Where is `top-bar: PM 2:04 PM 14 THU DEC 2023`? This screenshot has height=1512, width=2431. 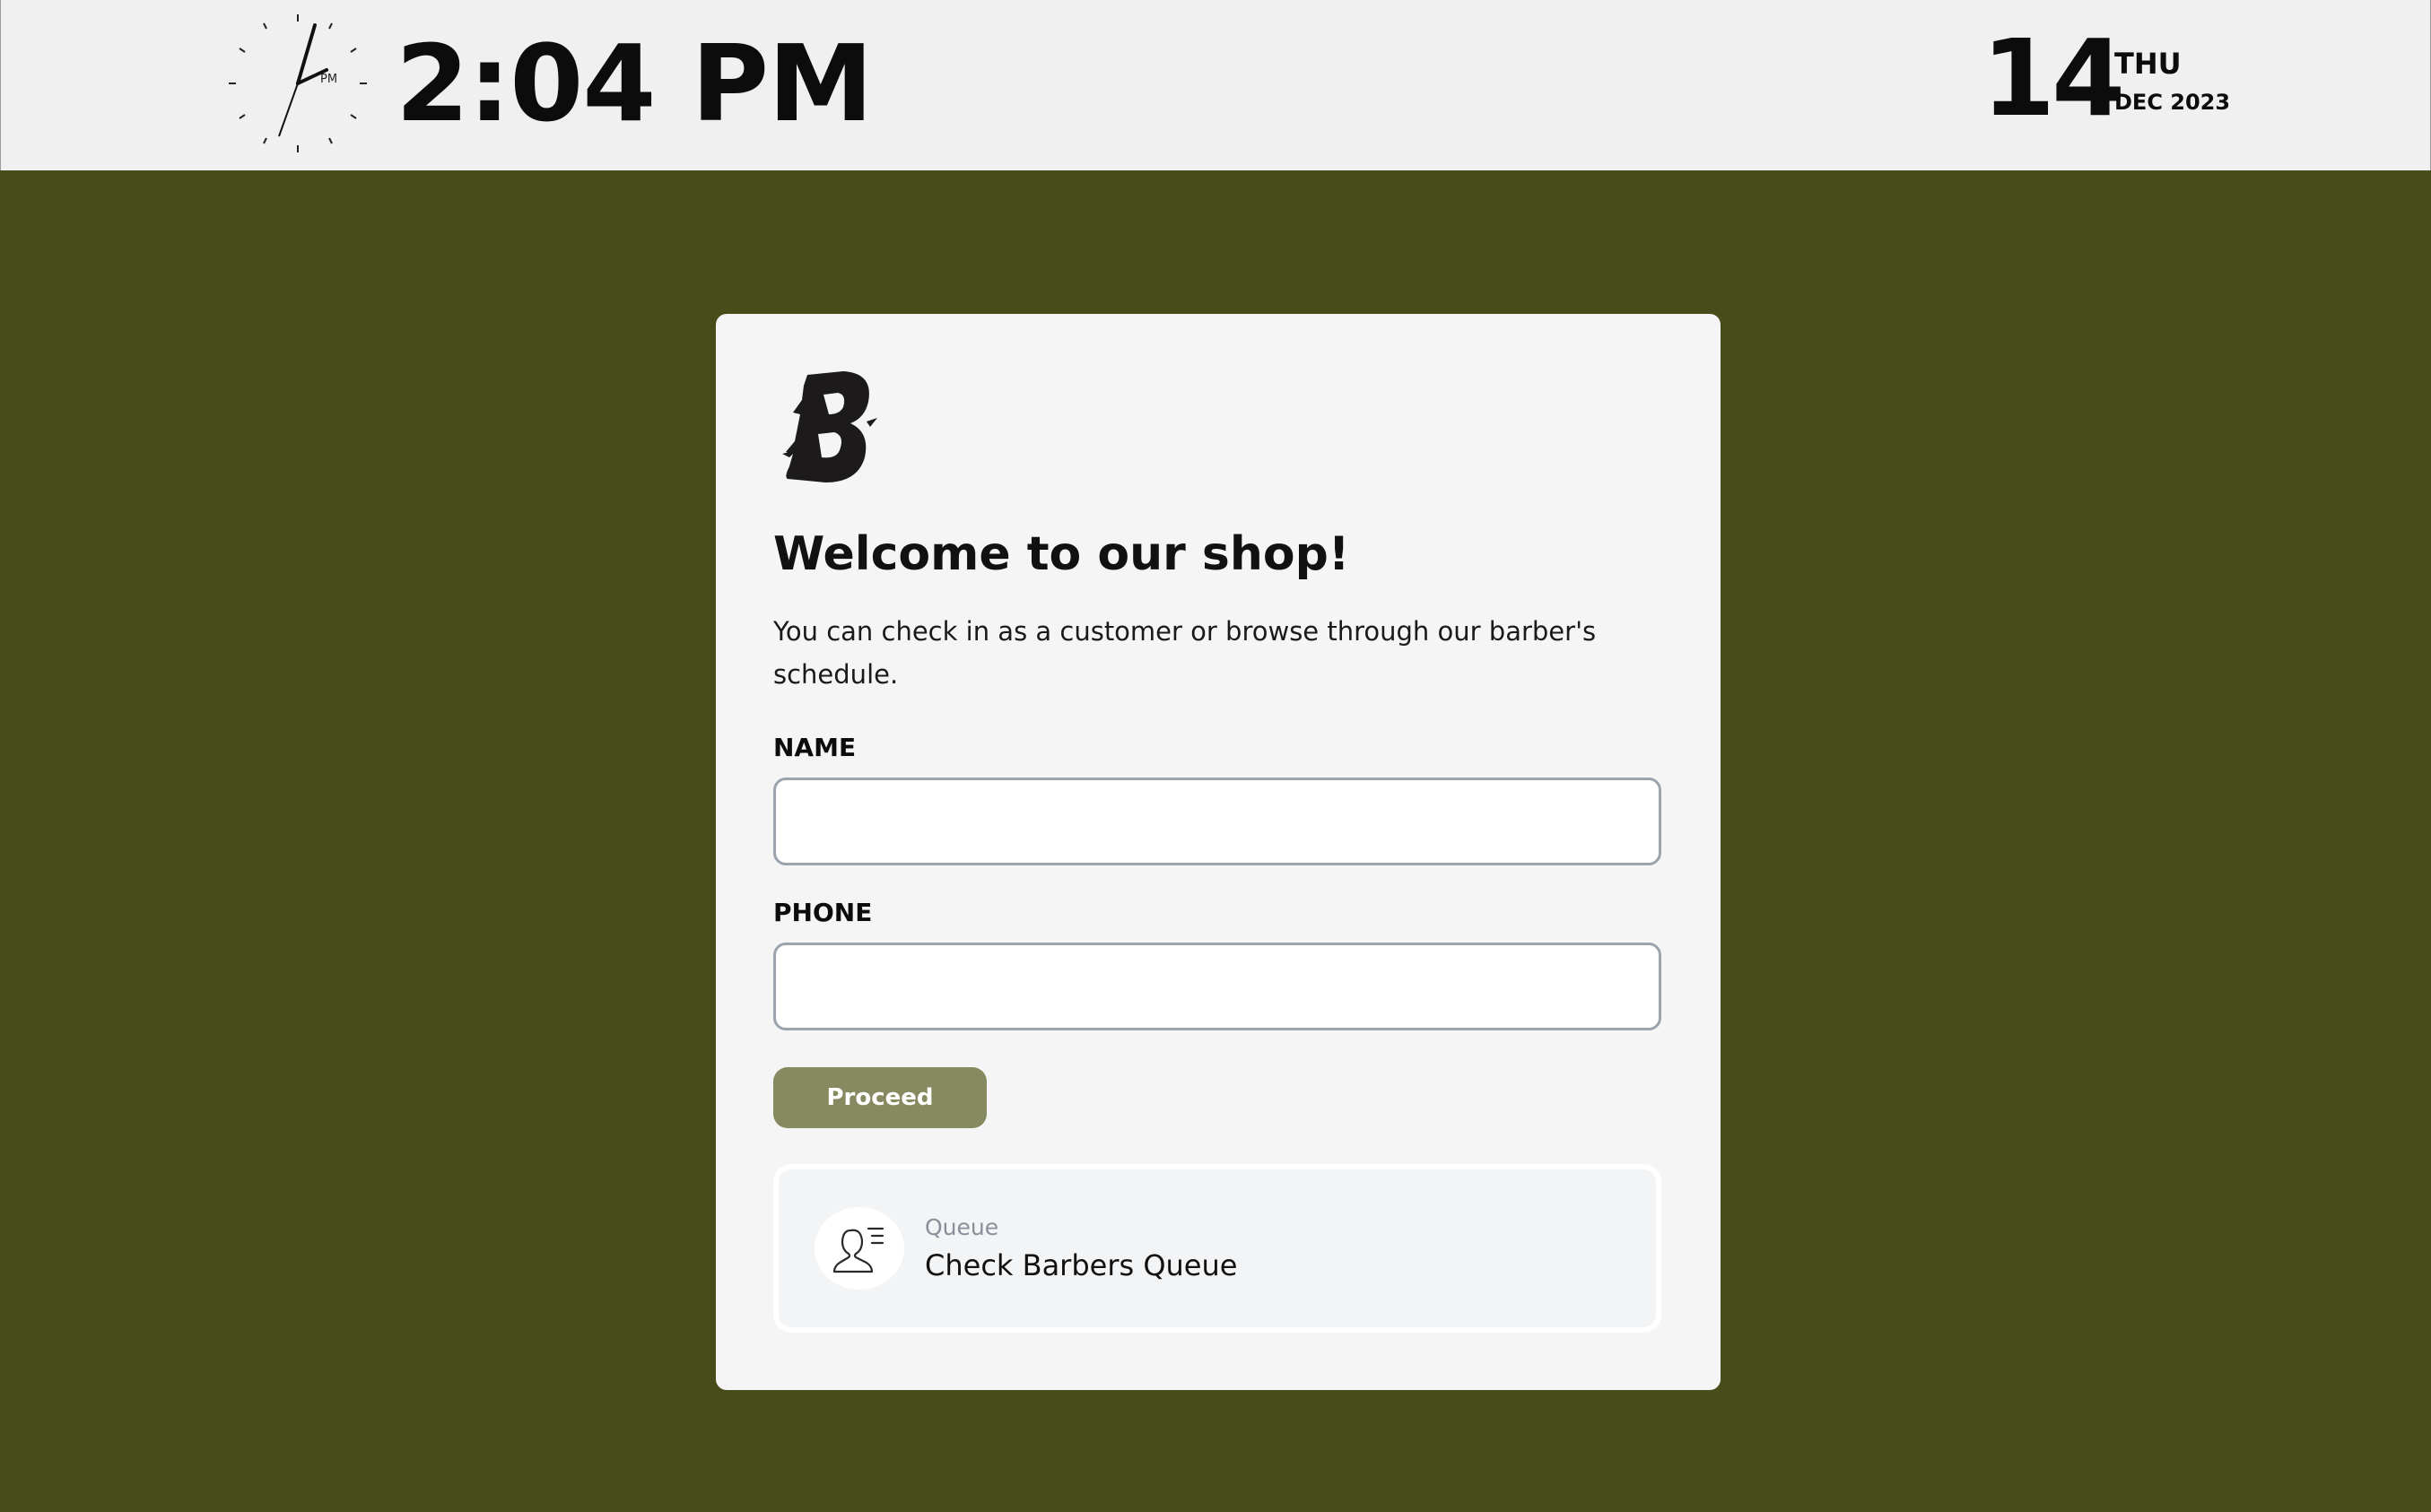
top-bar: PM 2:04 PM 14 THU DEC 2023 is located at coordinates (1215, 85).